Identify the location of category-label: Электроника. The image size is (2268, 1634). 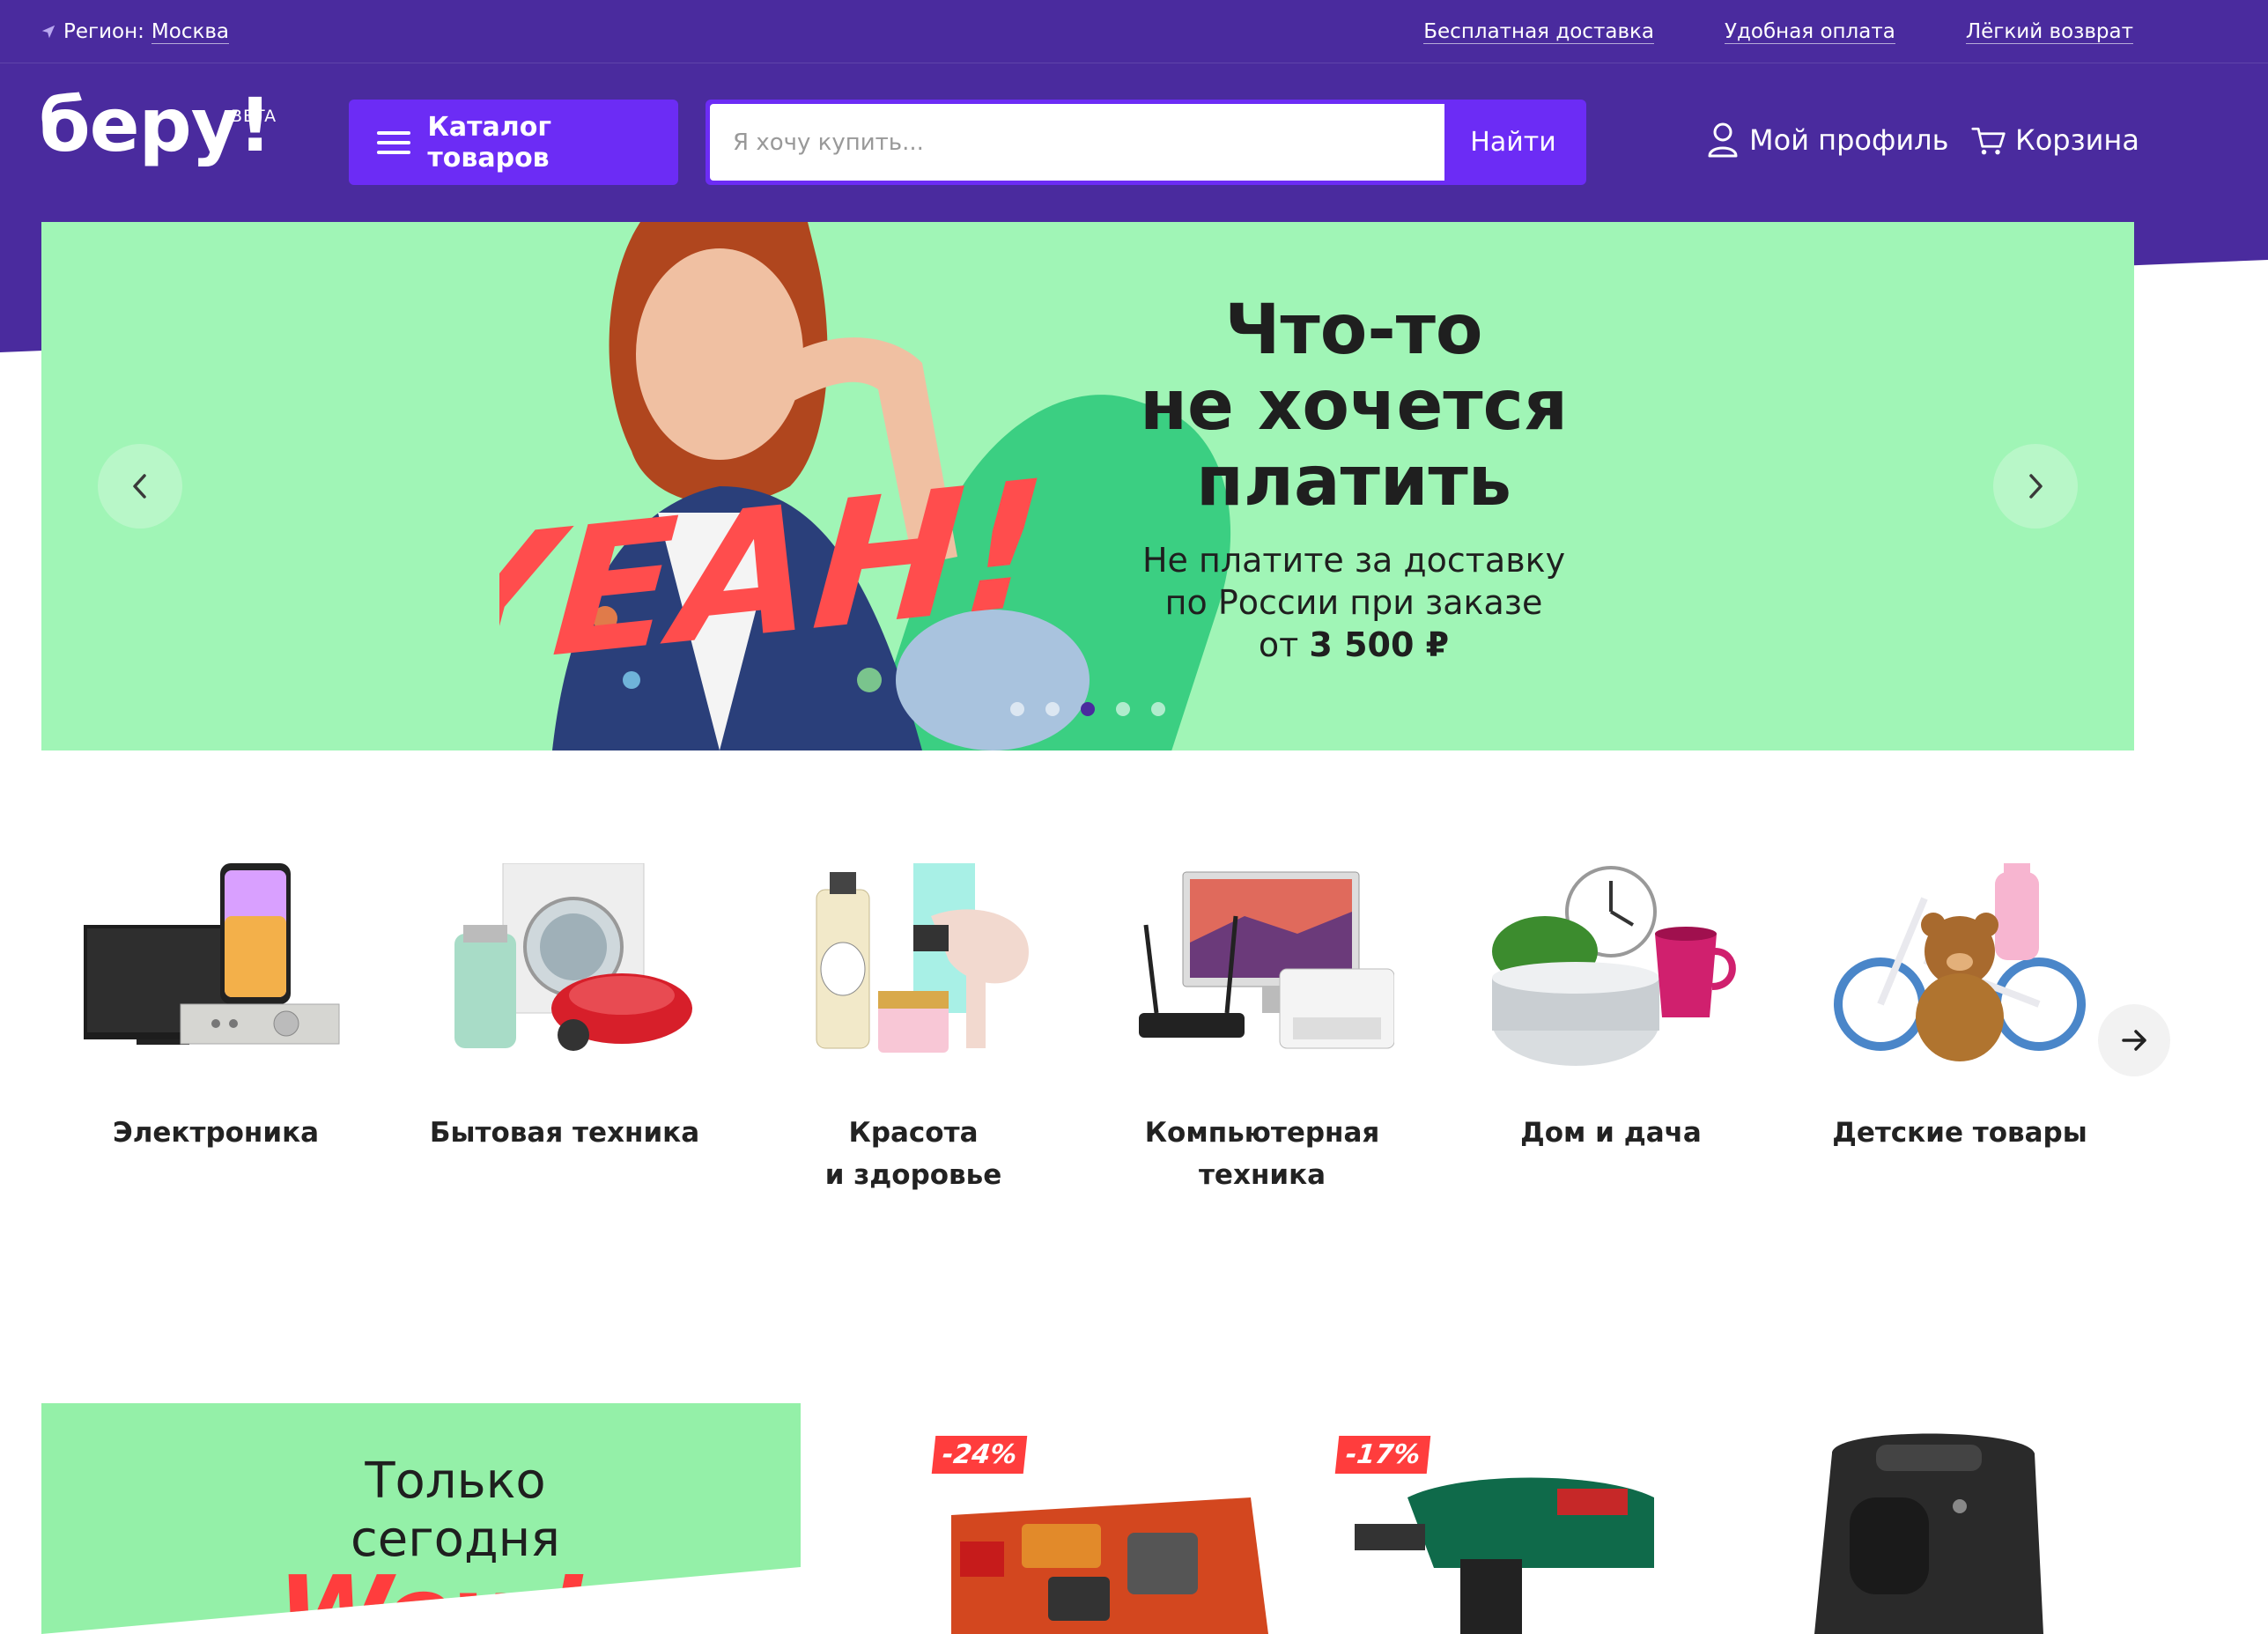
(216, 1133).